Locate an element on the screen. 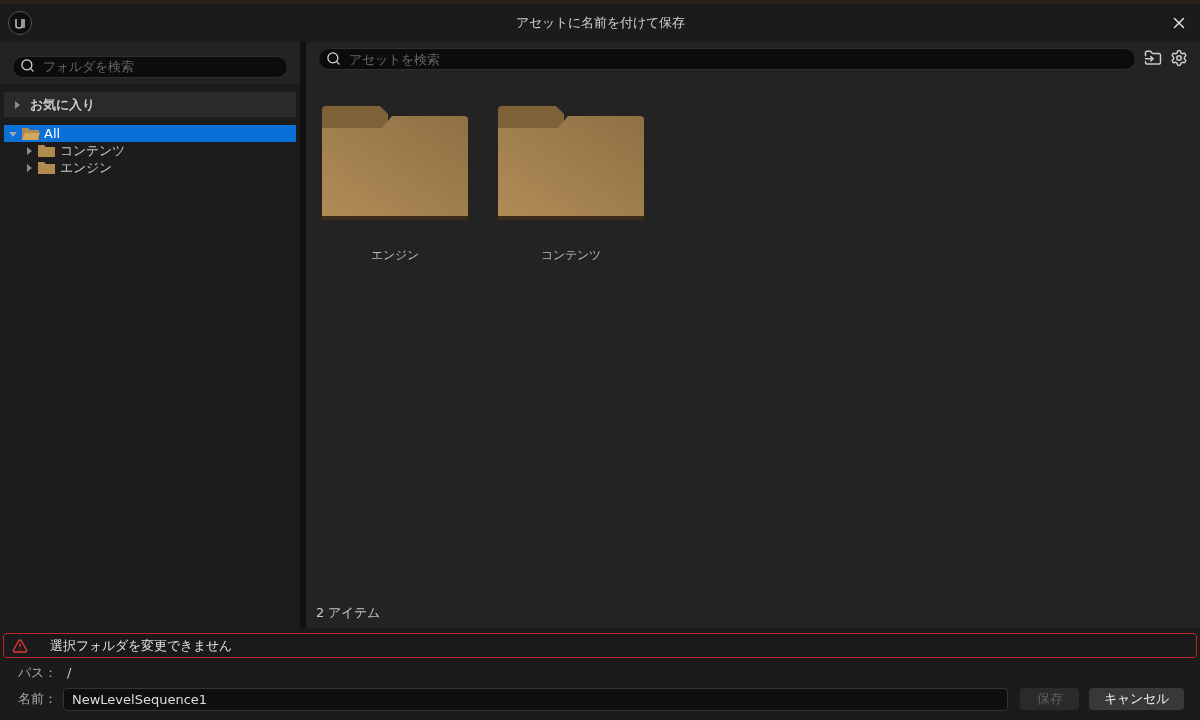 Image resolution: width=1200 pixels, height=720 pixels. folder-tile: エンジン is located at coordinates (395, 184).